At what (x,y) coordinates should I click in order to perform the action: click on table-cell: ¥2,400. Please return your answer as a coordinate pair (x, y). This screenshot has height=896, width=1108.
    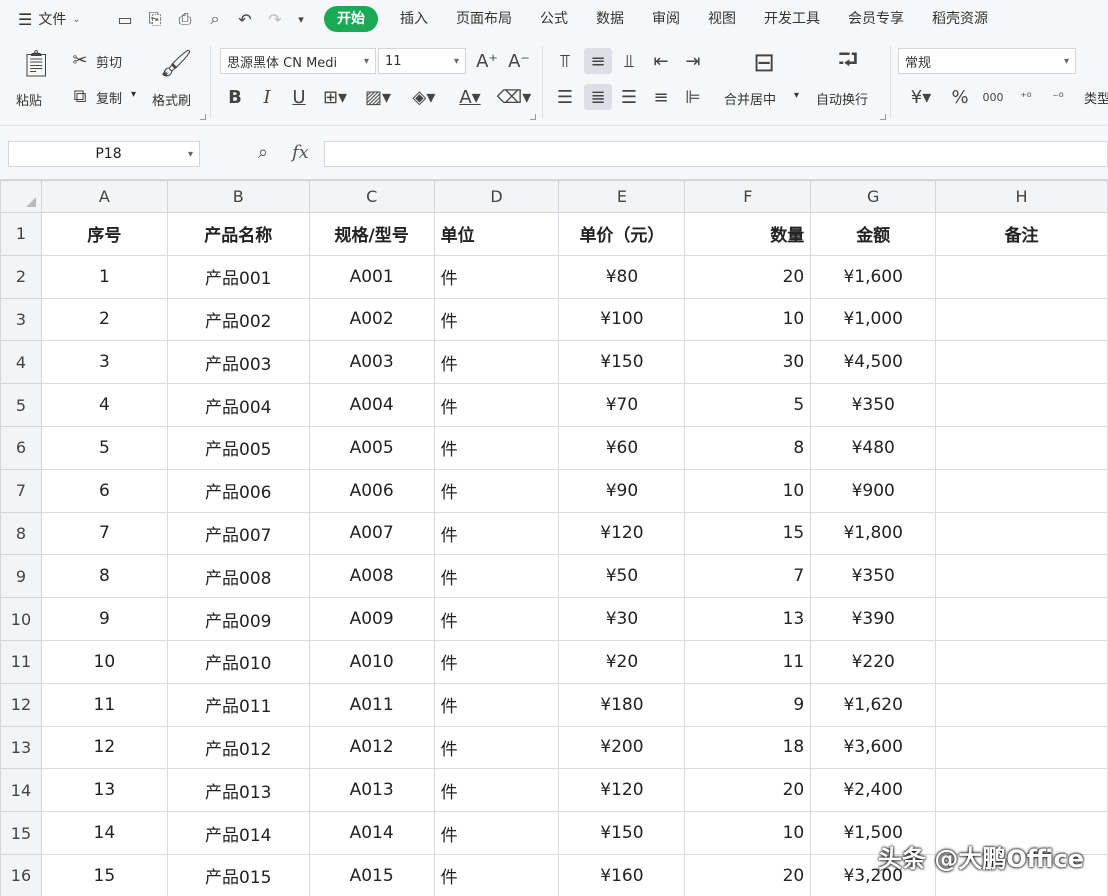
    Looking at the image, I should click on (873, 790).